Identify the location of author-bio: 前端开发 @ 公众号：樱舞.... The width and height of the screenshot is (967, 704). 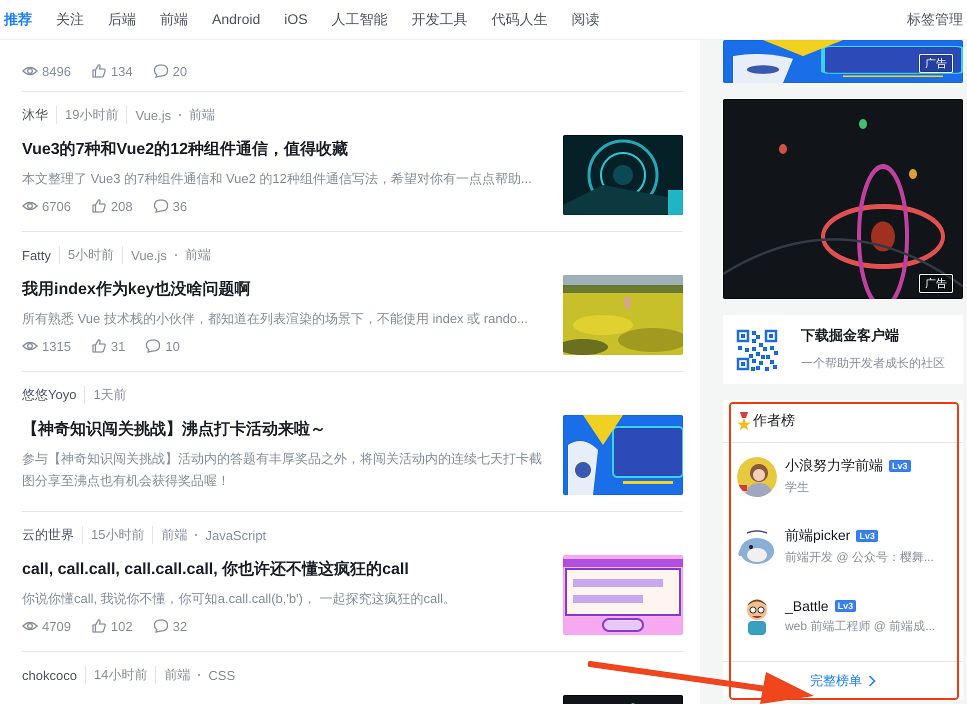
(859, 557).